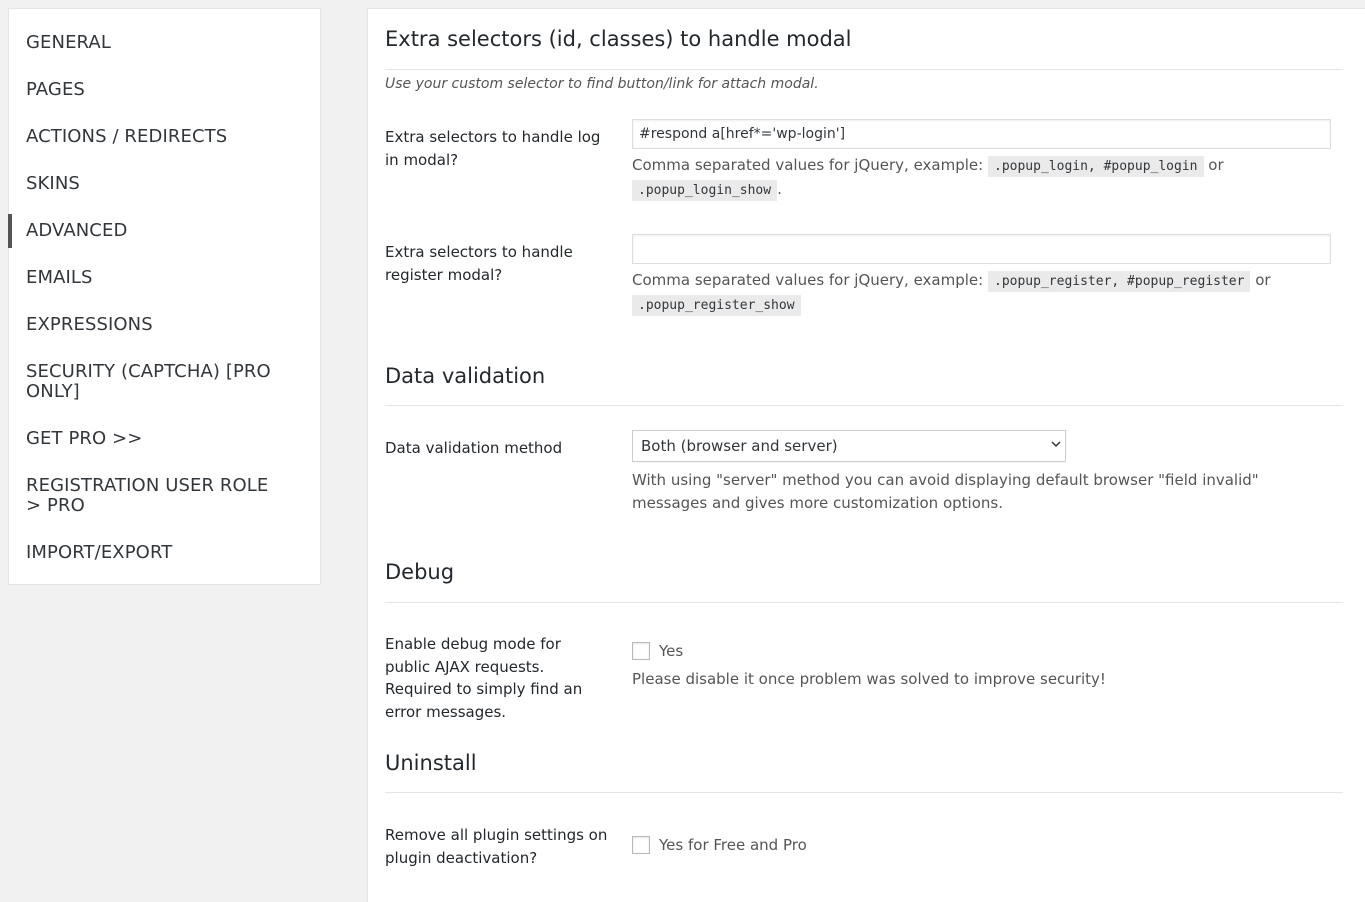 This screenshot has width=1365, height=902. I want to click on uninstall-option: Yes for Free and Pro, so click(719, 845).